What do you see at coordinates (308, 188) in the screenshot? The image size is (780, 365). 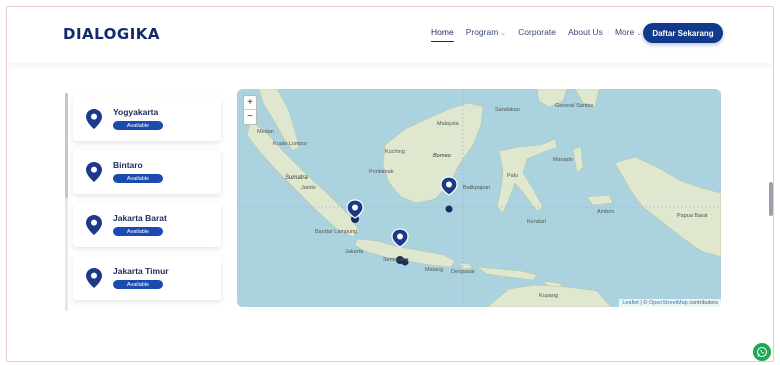 I see `map-label-jambi: Jambi` at bounding box center [308, 188].